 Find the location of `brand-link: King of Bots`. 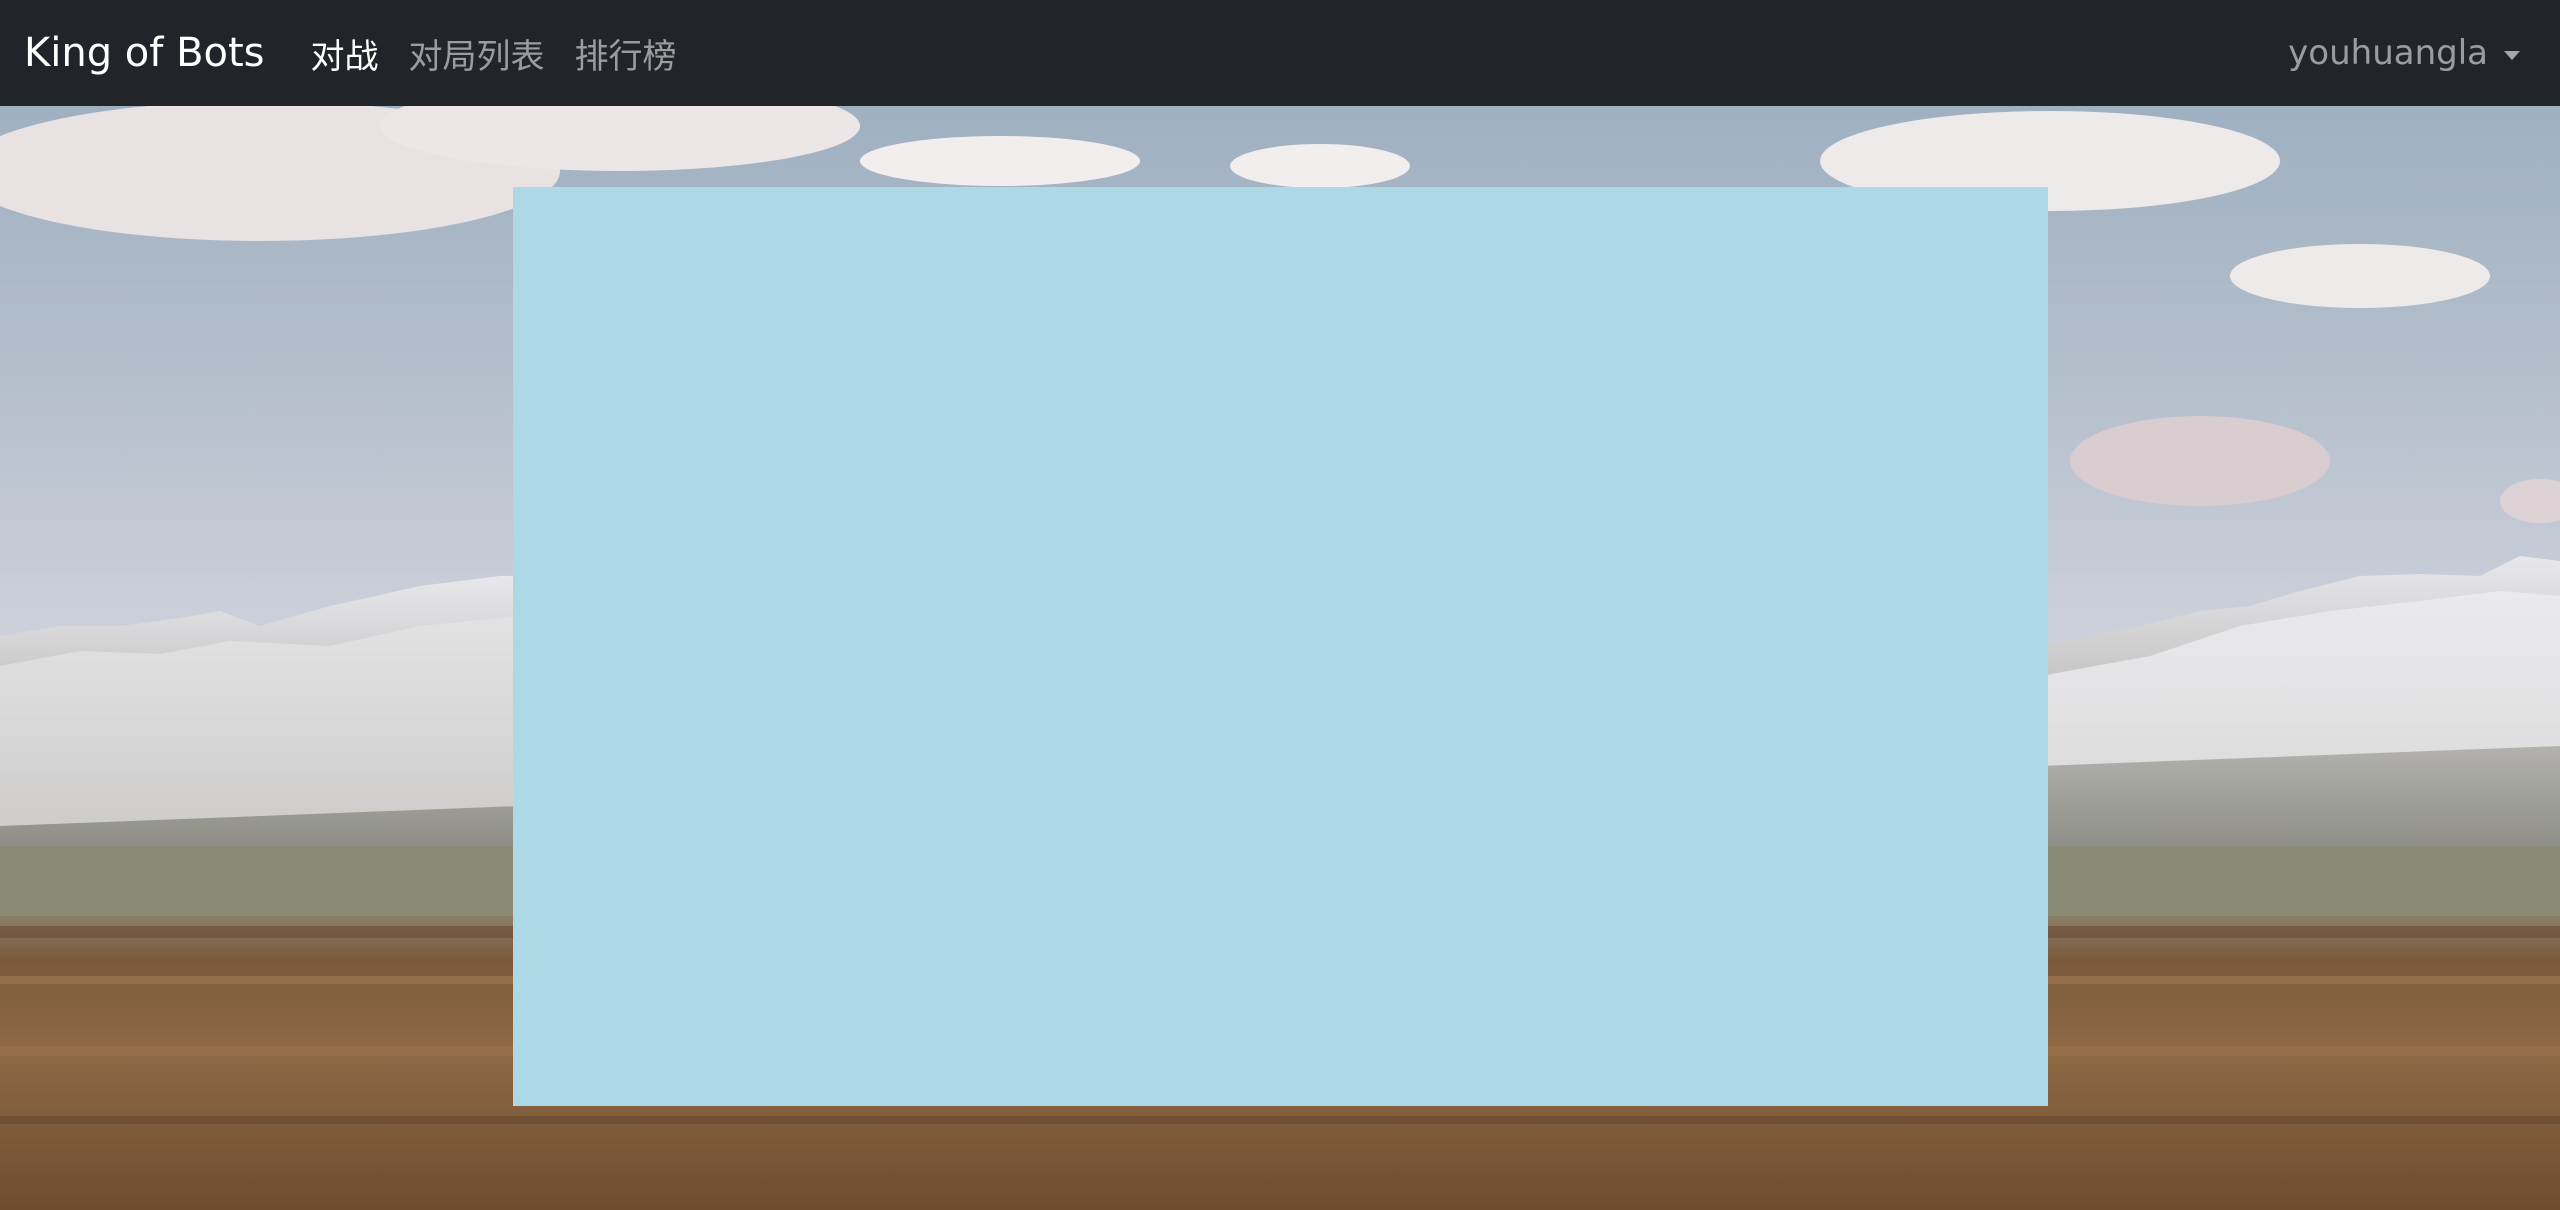

brand-link: King of Bots is located at coordinates (144, 53).